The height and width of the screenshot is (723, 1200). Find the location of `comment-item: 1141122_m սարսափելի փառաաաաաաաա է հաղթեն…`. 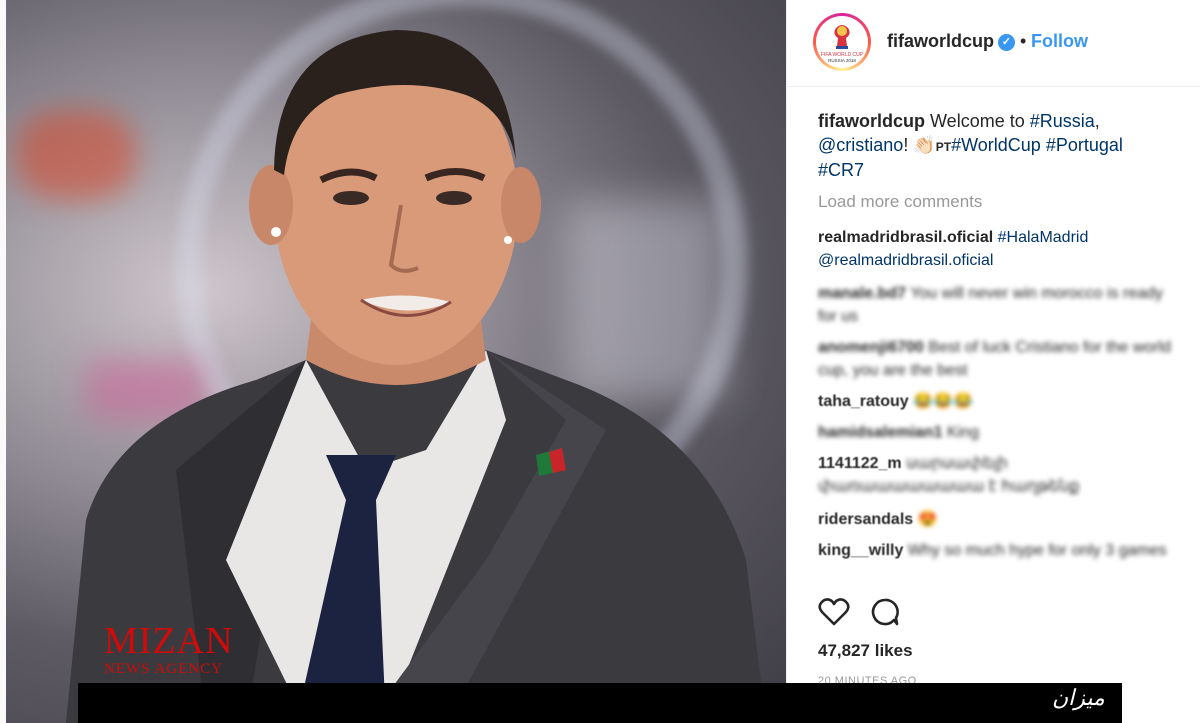

comment-item: 1141122_m սարսափելի փառաաաաաաաա է հաղթեն… is located at coordinates (998, 475).